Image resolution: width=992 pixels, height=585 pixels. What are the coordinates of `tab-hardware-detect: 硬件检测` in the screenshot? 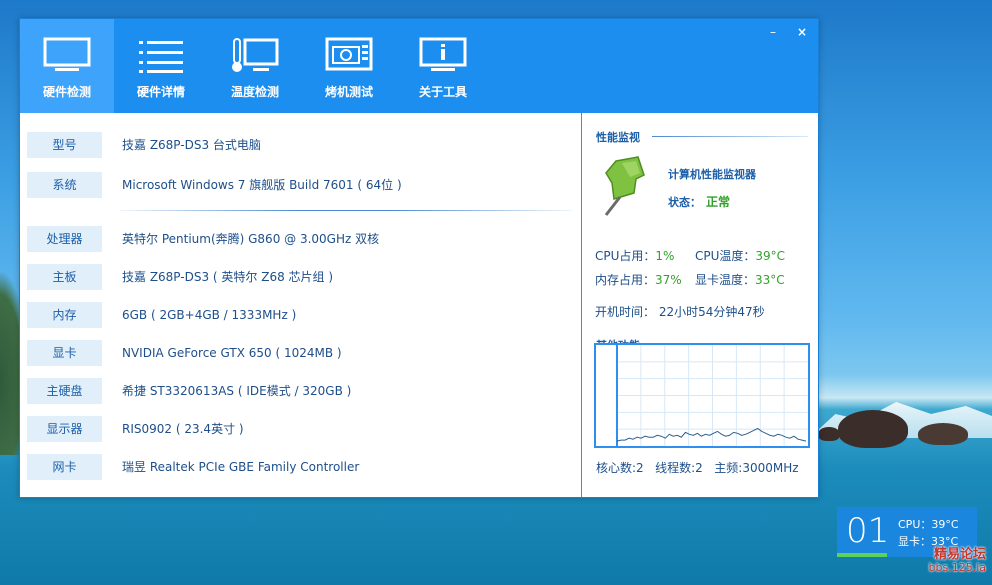 It's located at (67, 66).